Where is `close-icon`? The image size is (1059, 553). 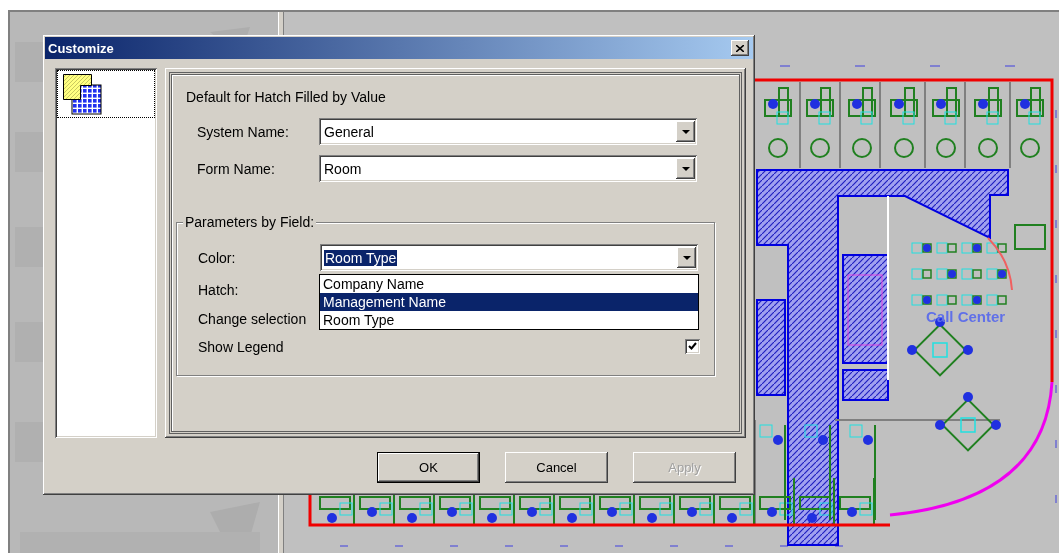
close-icon is located at coordinates (740, 48).